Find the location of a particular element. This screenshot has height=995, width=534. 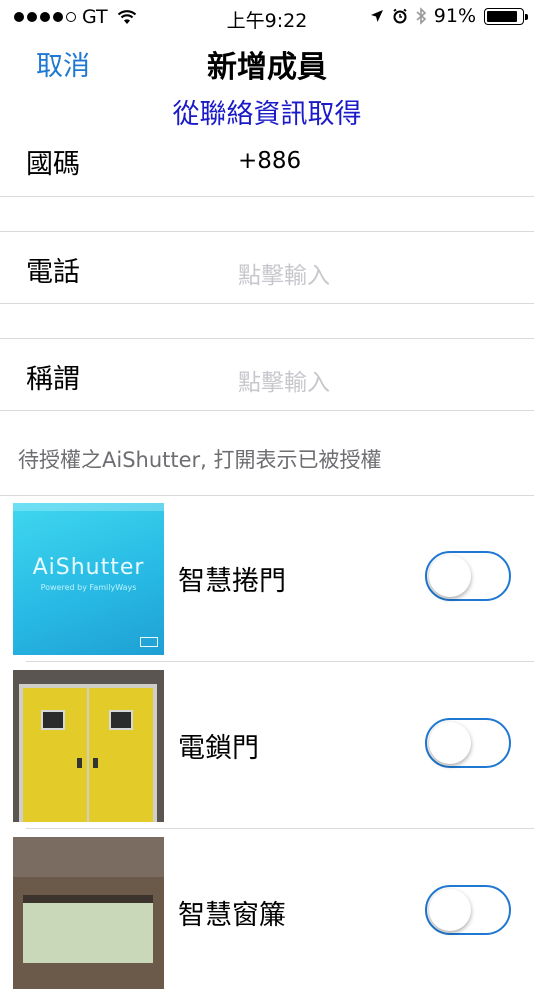

door-thumbnail is located at coordinates (88, 746).